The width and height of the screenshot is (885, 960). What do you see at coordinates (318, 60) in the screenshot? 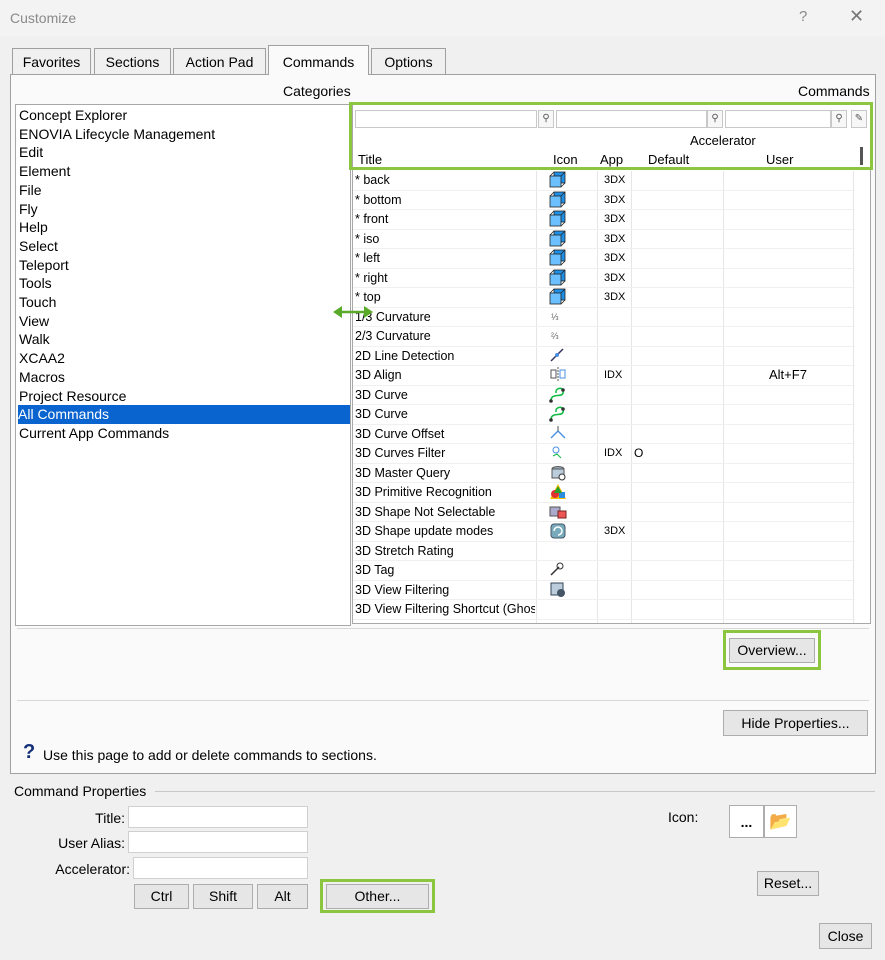
I see `tab-commands: Commands` at bounding box center [318, 60].